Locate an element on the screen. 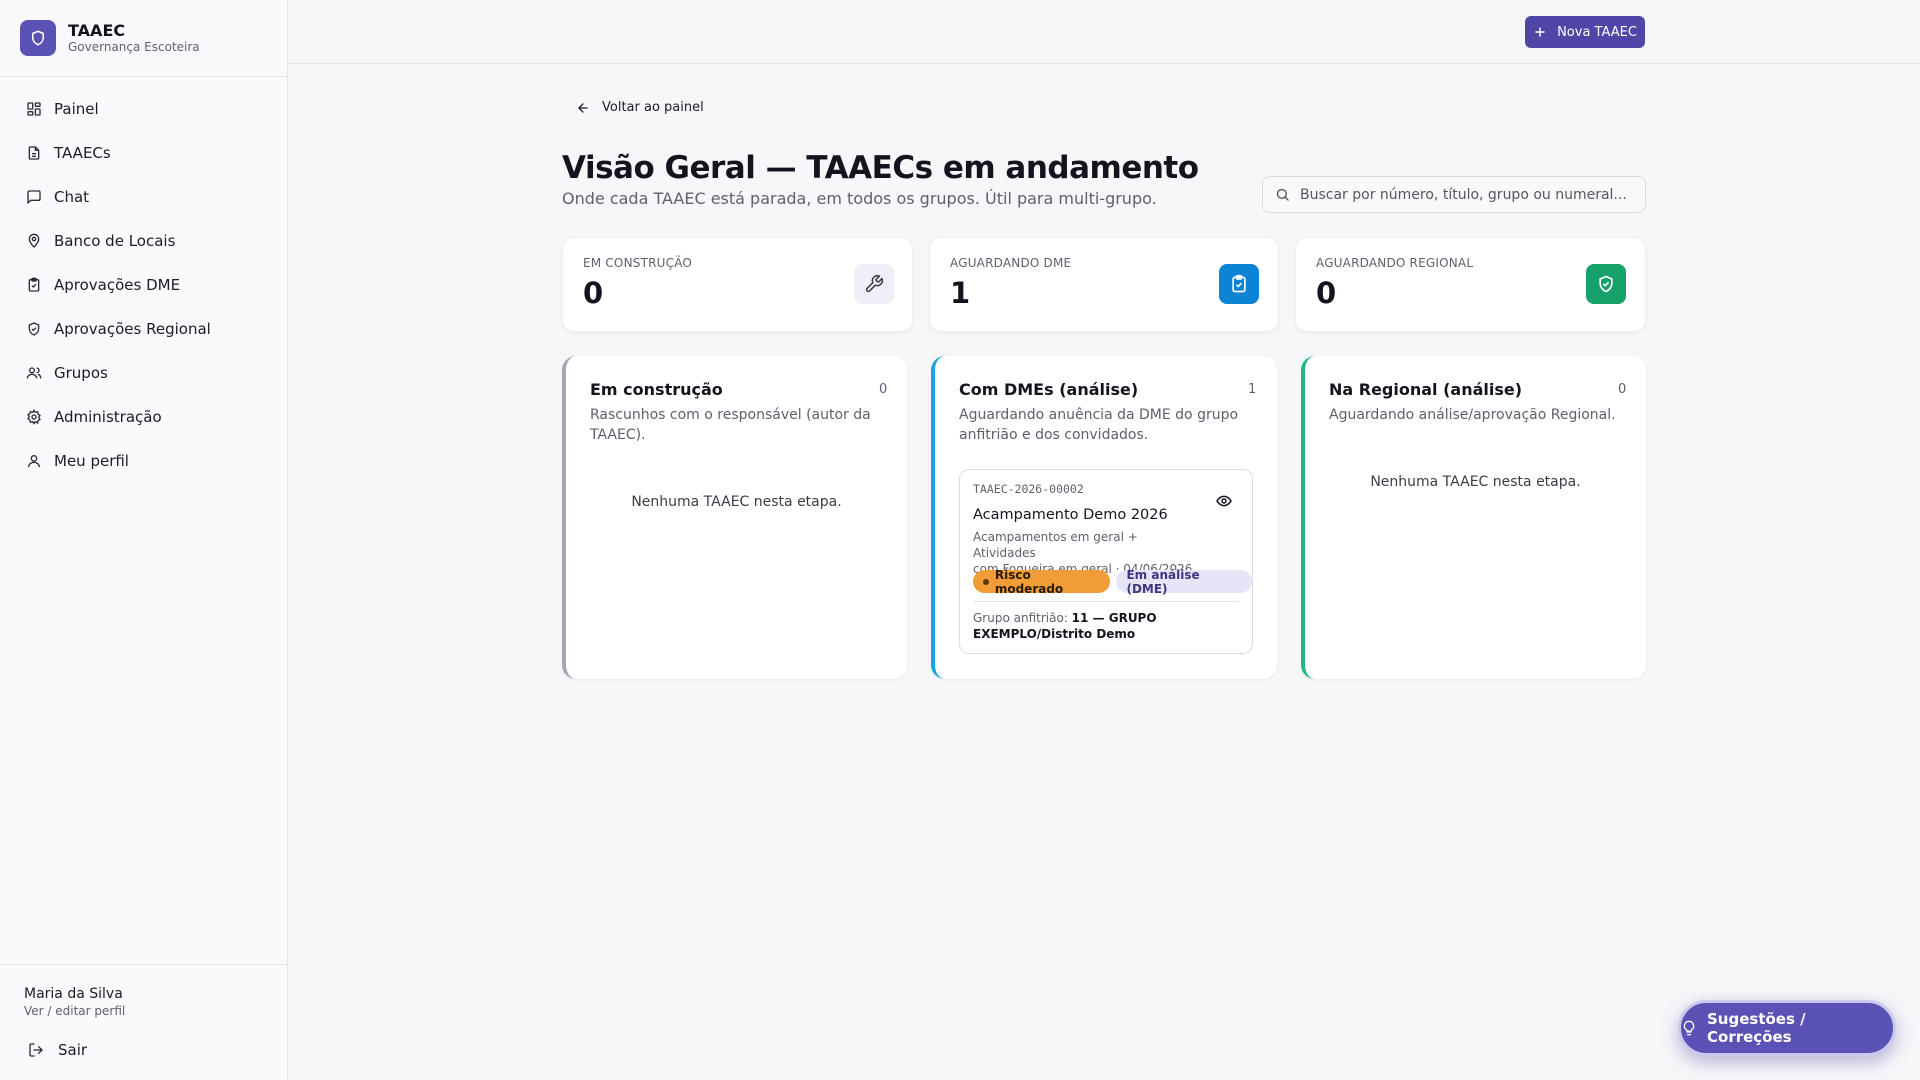 The height and width of the screenshot is (1080, 1920). suggestions-label: Sugestões / Correções is located at coordinates (1756, 1028).